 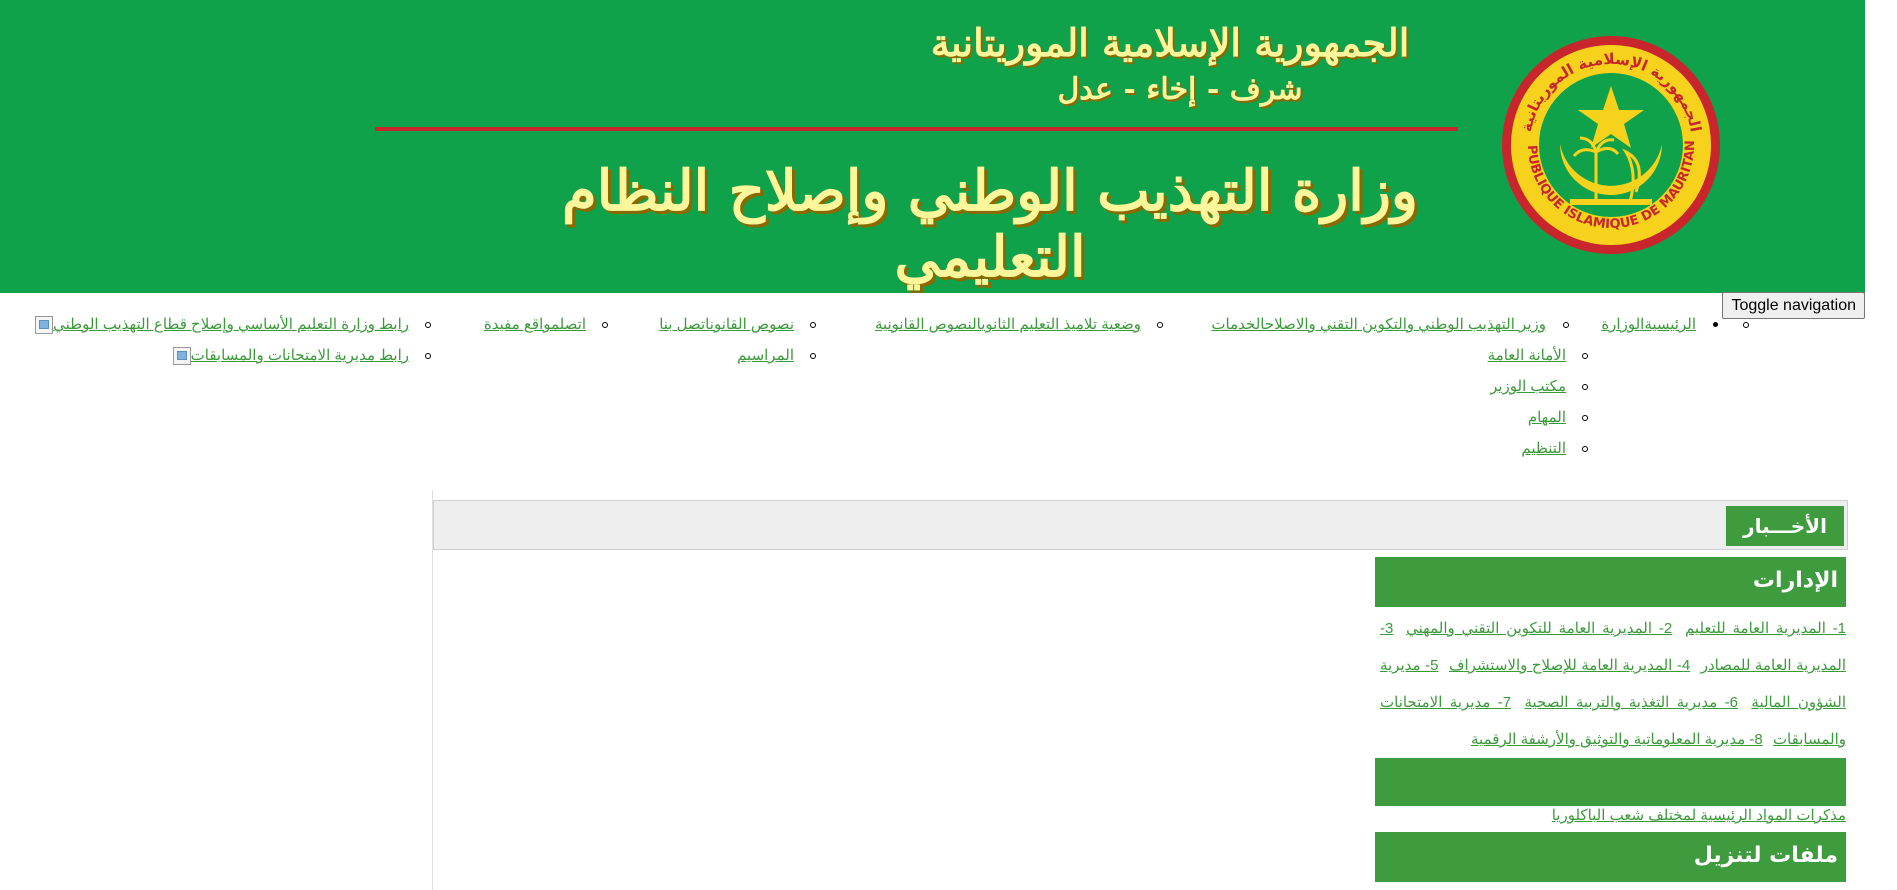 I want to click on nav-exams-link-item: رابط مديرية الامتحانات والمسابقات, so click(x=300, y=356).